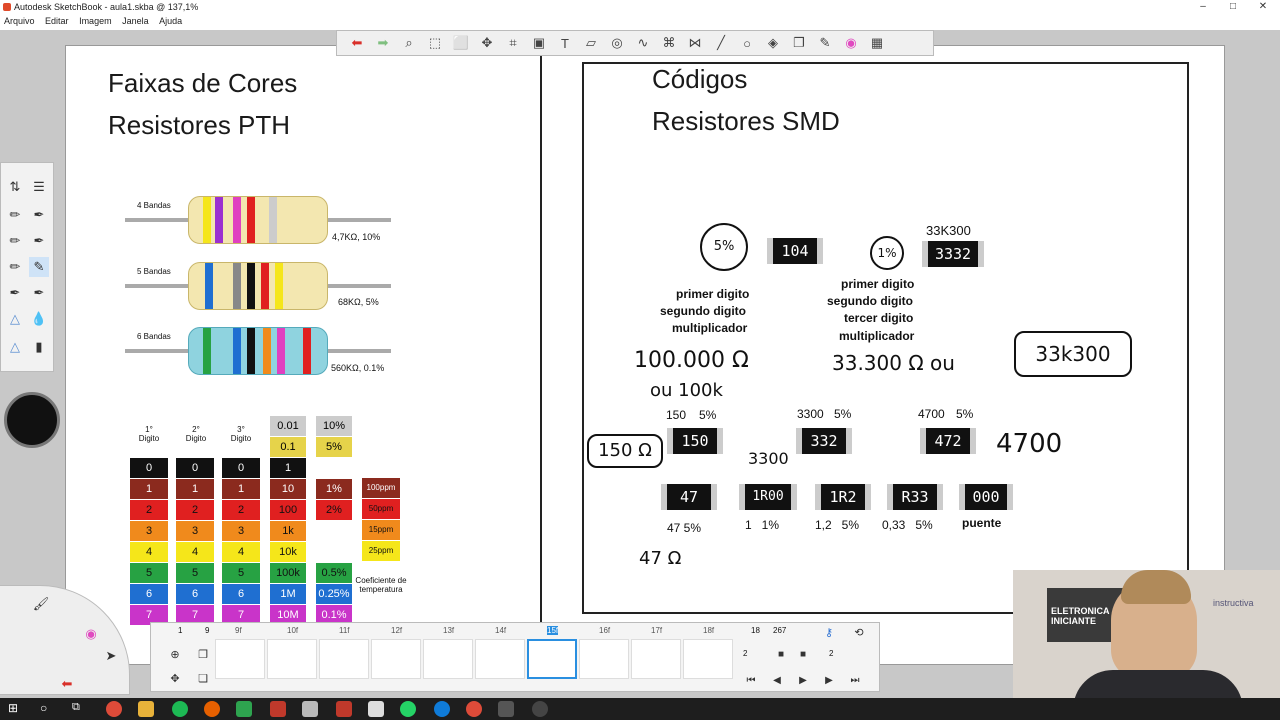 Image resolution: width=1280 pixels, height=720 pixels. I want to click on cloud-app-icon, so click(310, 709).